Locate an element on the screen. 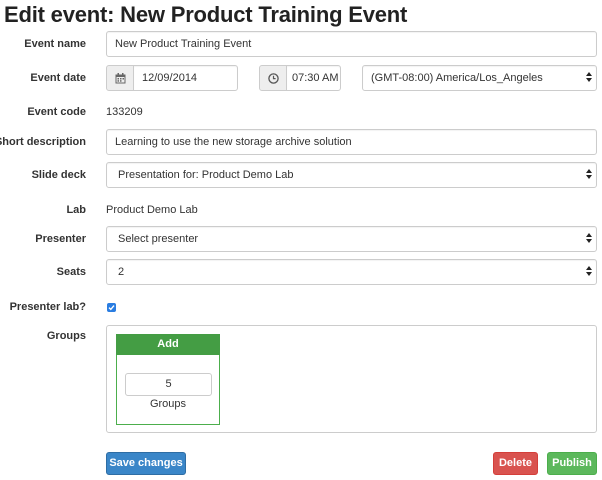  calendar-icon-graphic is located at coordinates (120, 77).